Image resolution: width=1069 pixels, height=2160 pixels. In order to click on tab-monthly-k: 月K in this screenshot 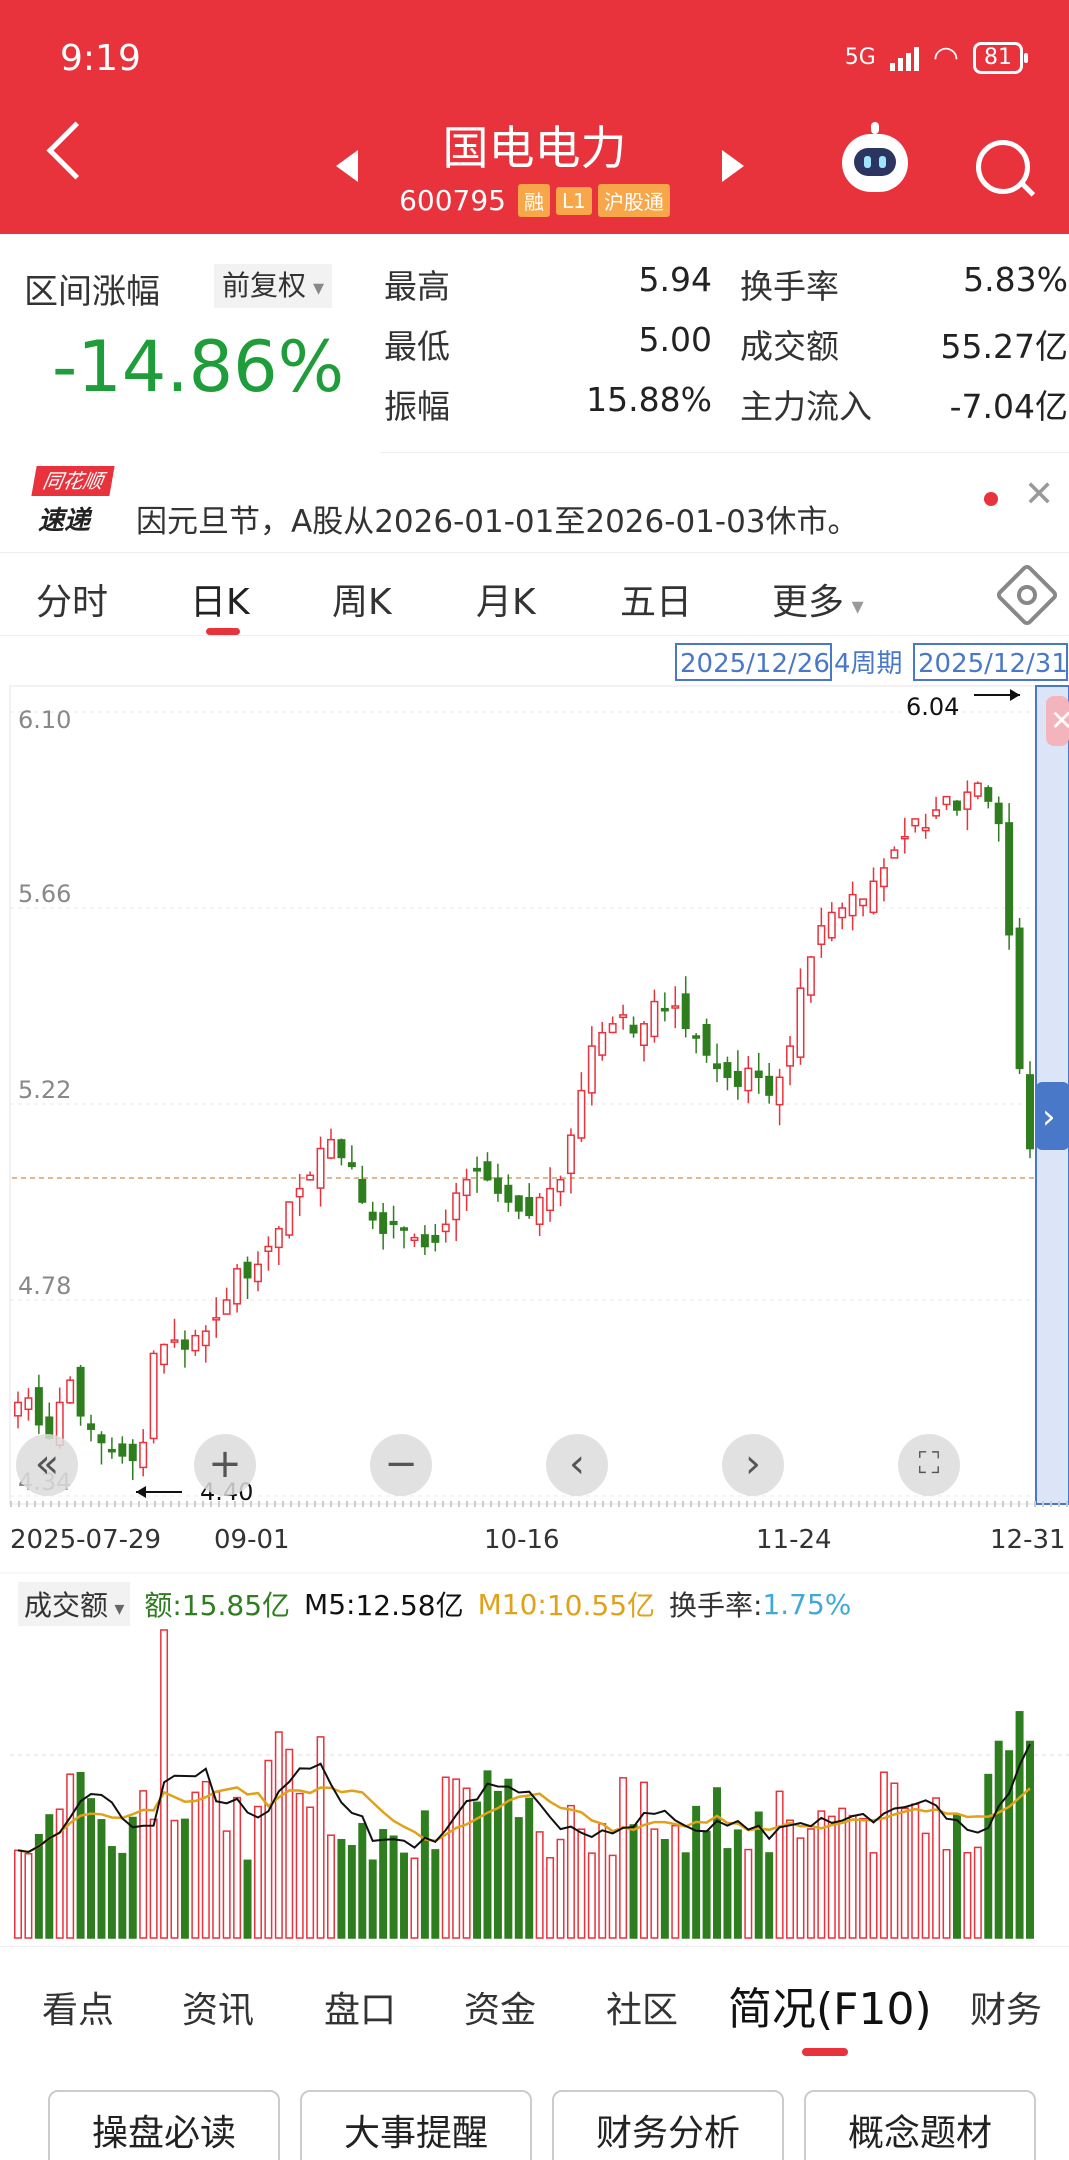, I will do `click(506, 599)`.